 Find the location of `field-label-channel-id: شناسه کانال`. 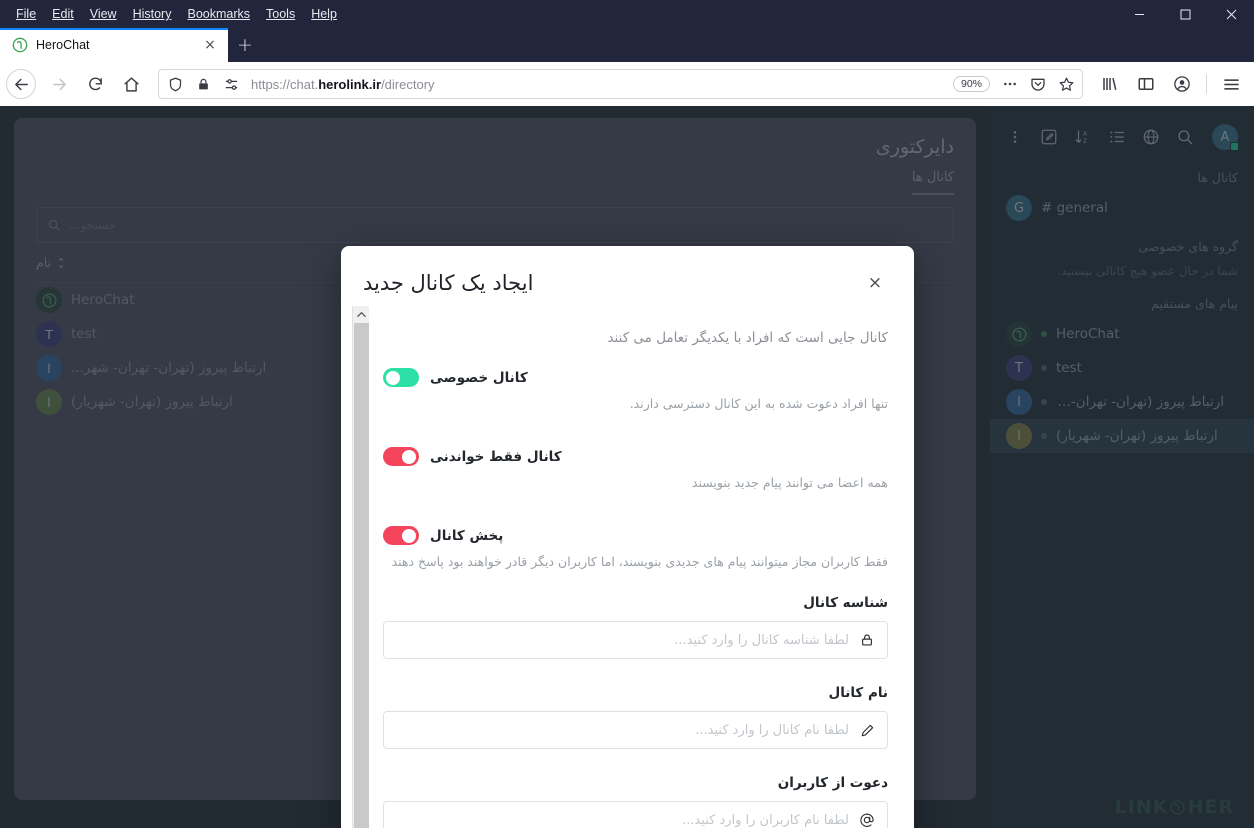

field-label-channel-id: شناسه کانال is located at coordinates (845, 603).